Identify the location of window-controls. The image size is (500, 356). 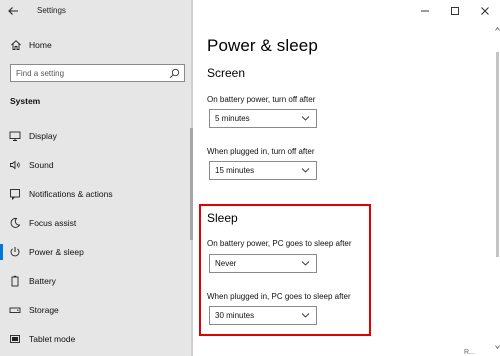
(455, 11).